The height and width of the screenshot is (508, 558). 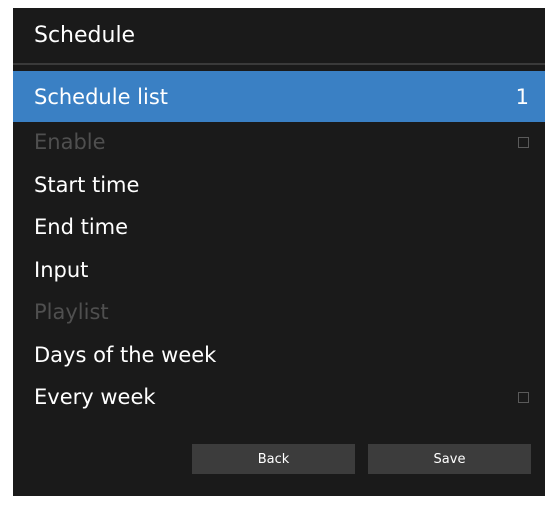 What do you see at coordinates (279, 355) in the screenshot?
I see `menu-item-days-of-the-week: Days of the week` at bounding box center [279, 355].